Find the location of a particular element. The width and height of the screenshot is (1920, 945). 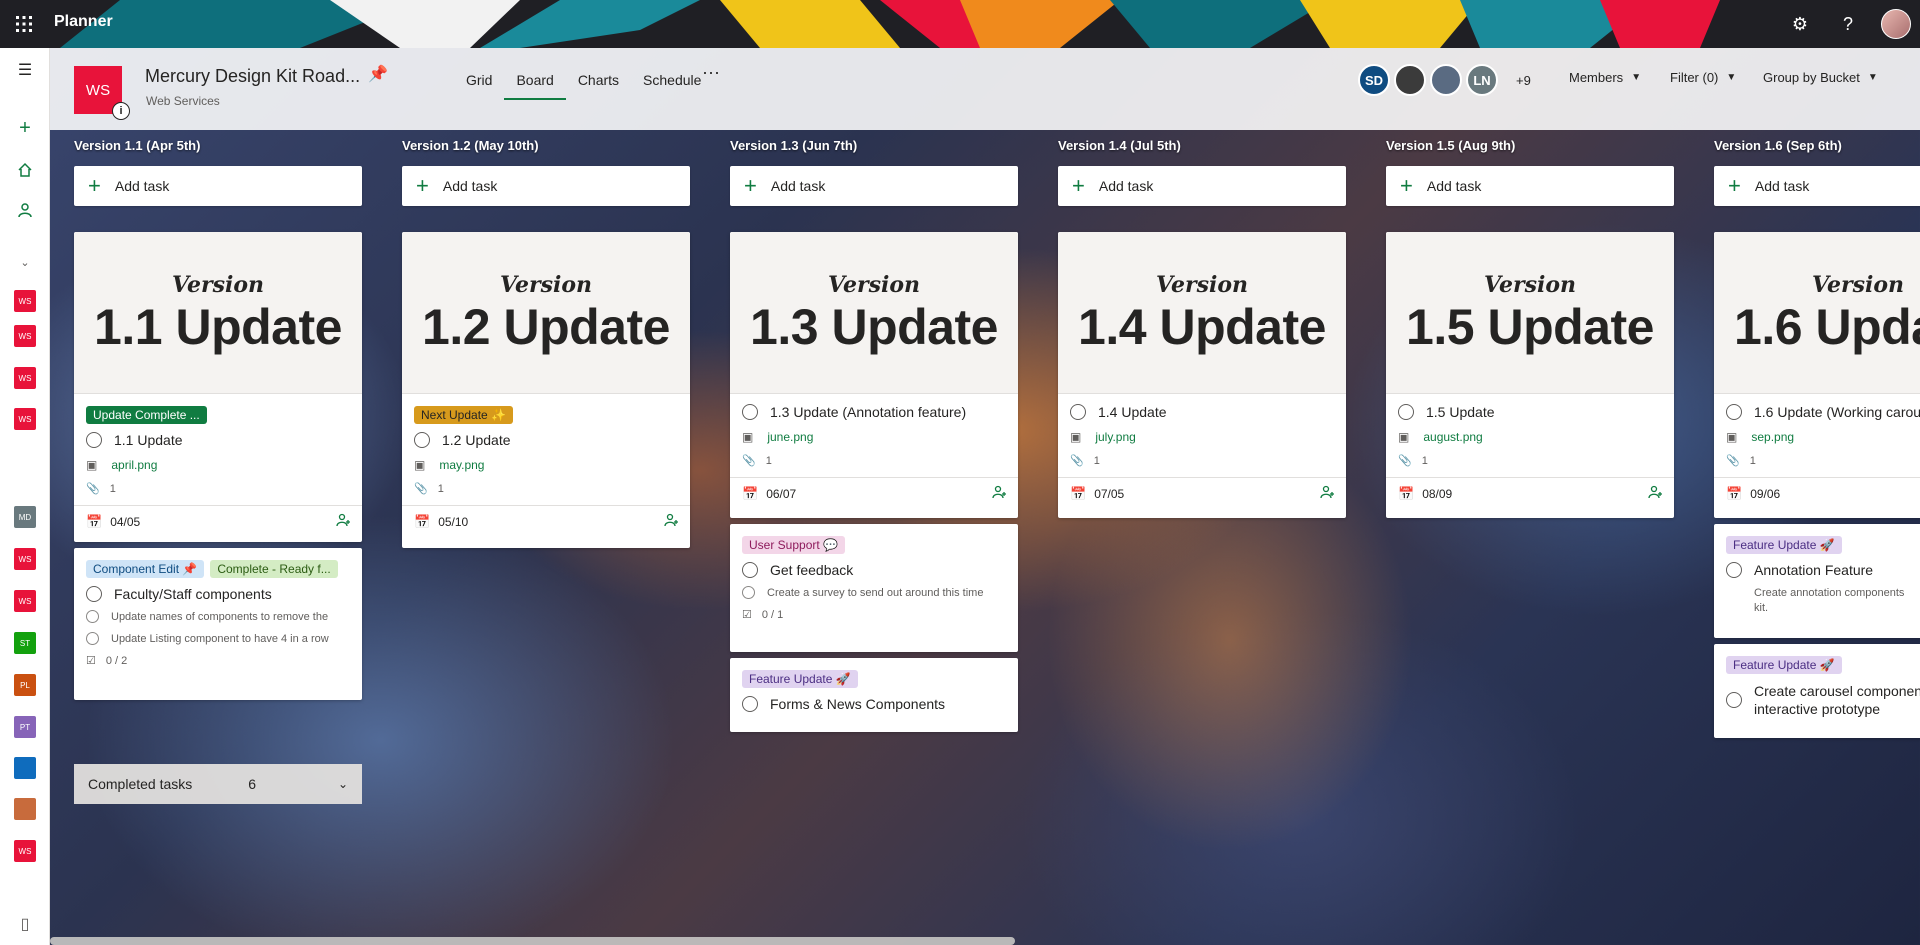

app-name: Planner is located at coordinates (83, 22).